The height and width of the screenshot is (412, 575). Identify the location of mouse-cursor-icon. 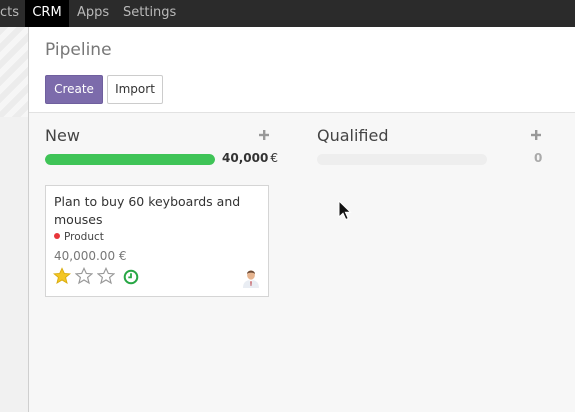
(345, 210).